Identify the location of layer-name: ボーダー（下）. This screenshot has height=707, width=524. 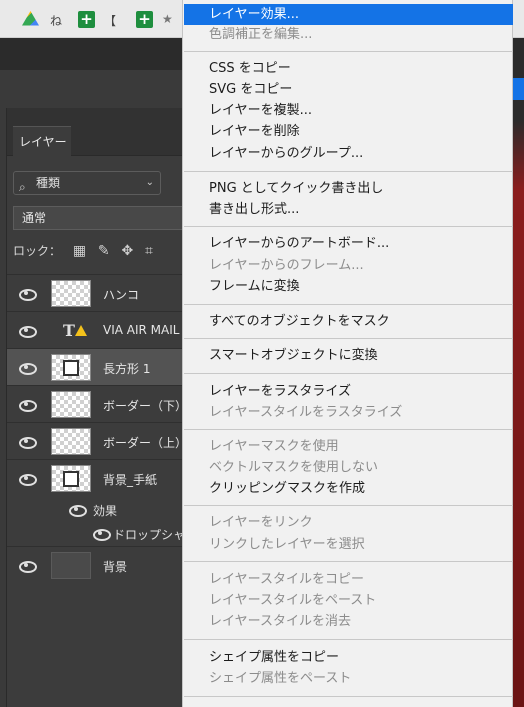
(145, 406).